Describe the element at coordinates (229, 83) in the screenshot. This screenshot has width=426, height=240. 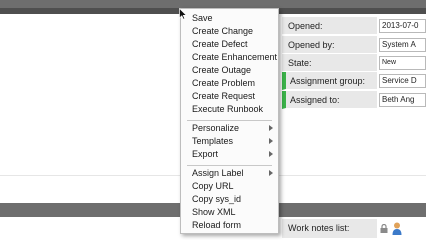
I see `menu-item-create-problem: Create Problem` at that location.